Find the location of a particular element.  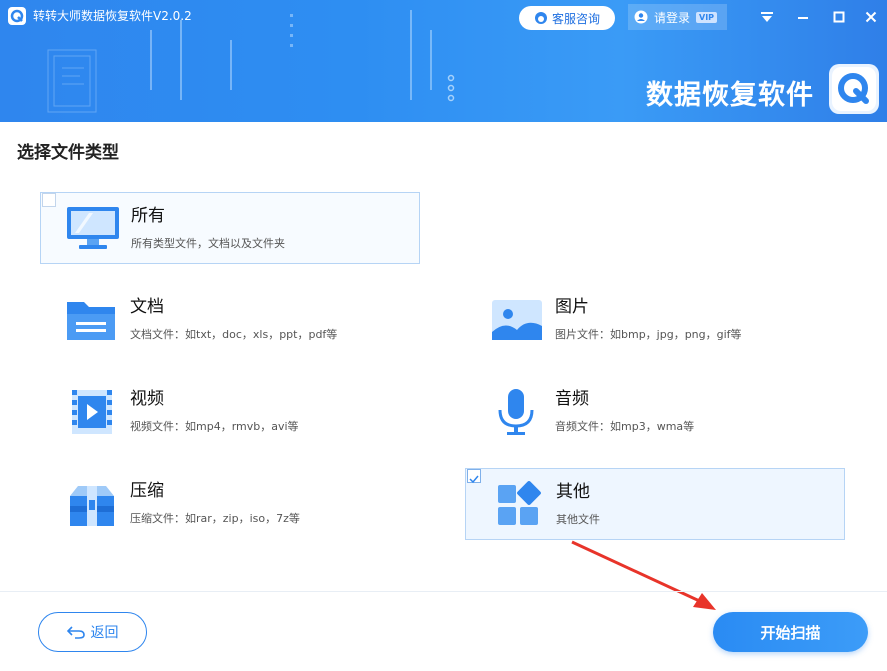

close-icon is located at coordinates (871, 17).